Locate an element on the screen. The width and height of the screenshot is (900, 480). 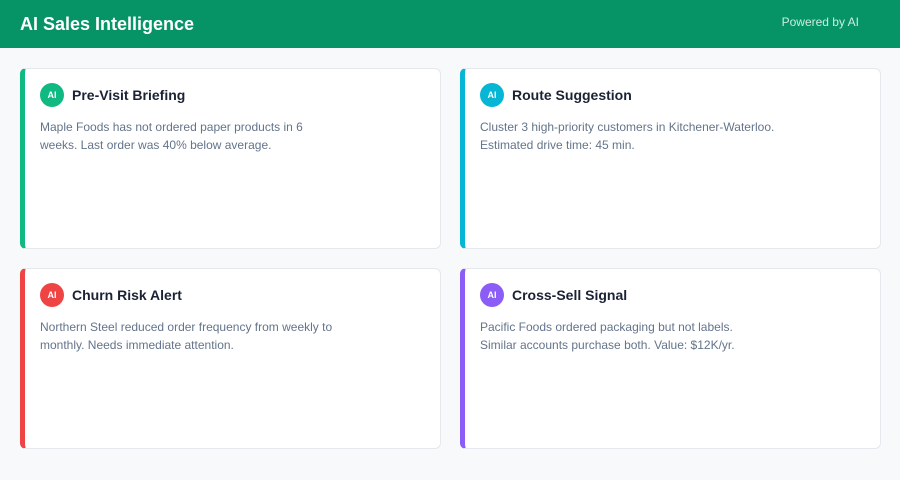
app-title: AI Sales Intelligence is located at coordinates (107, 23).